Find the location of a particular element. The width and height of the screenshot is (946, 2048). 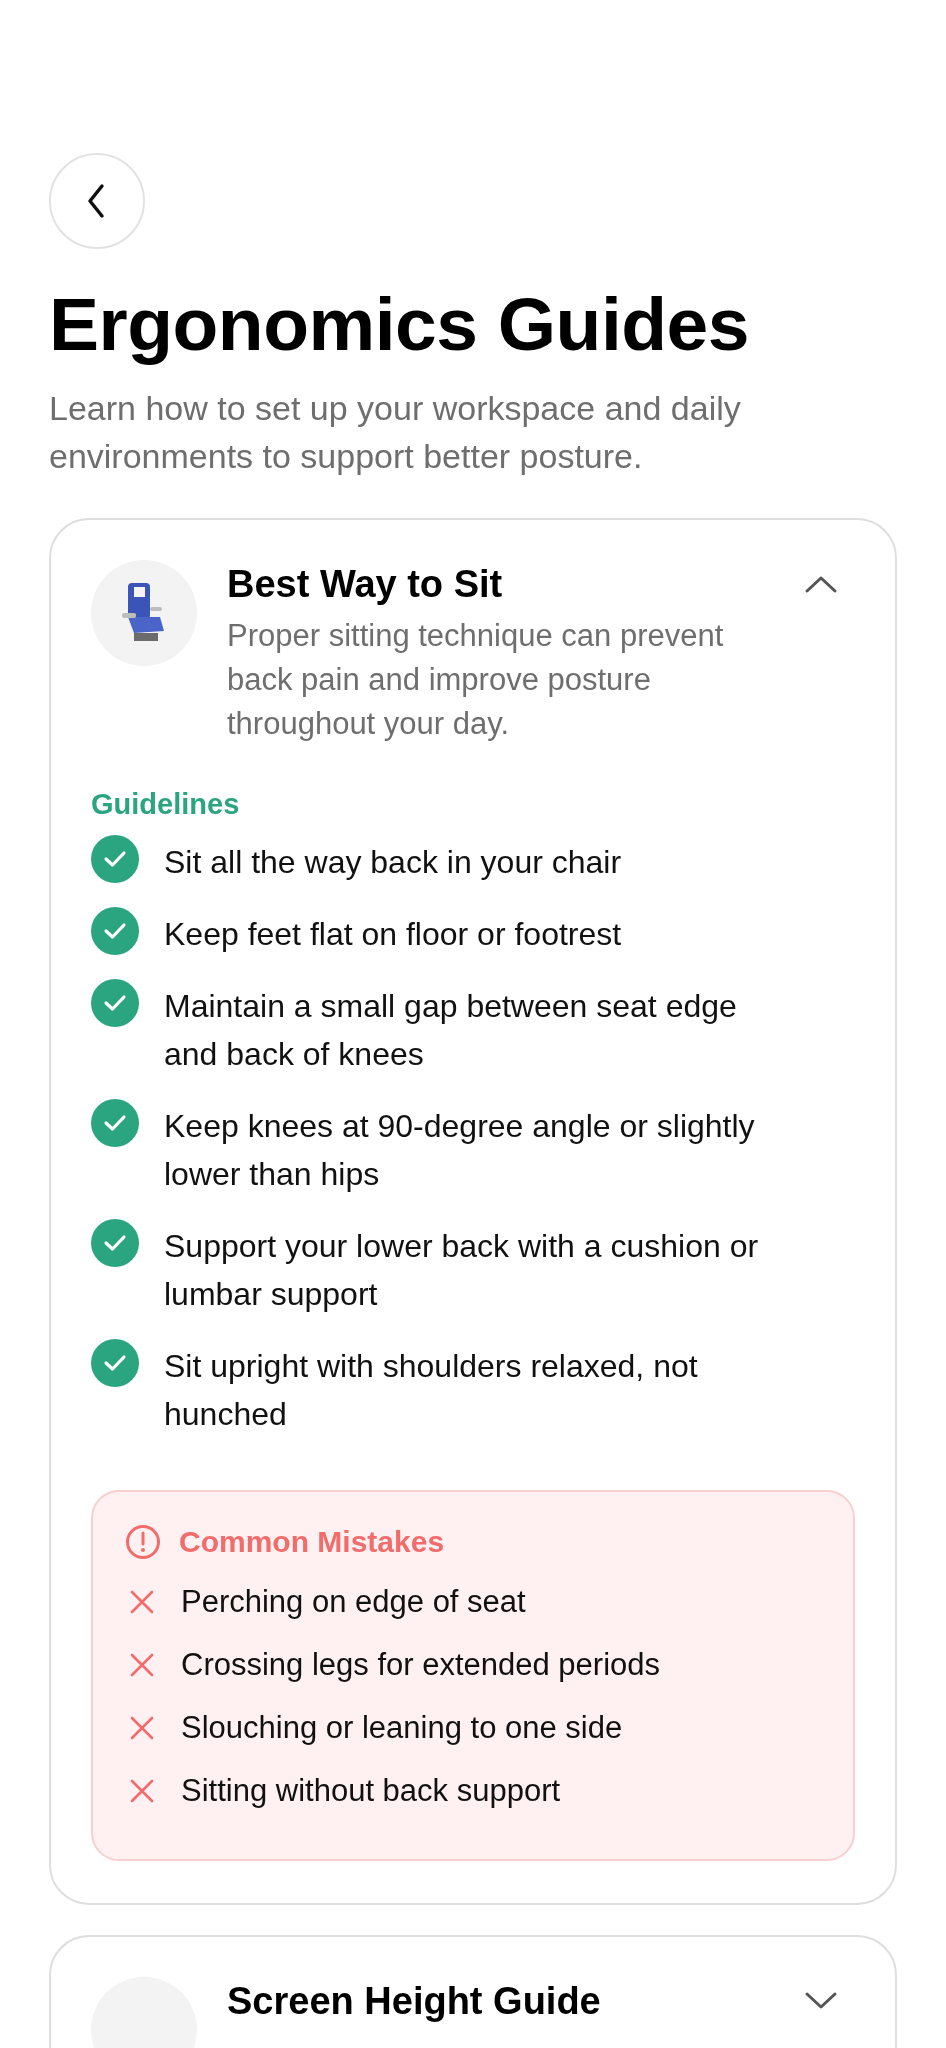

warning-icon is located at coordinates (143, 1541).